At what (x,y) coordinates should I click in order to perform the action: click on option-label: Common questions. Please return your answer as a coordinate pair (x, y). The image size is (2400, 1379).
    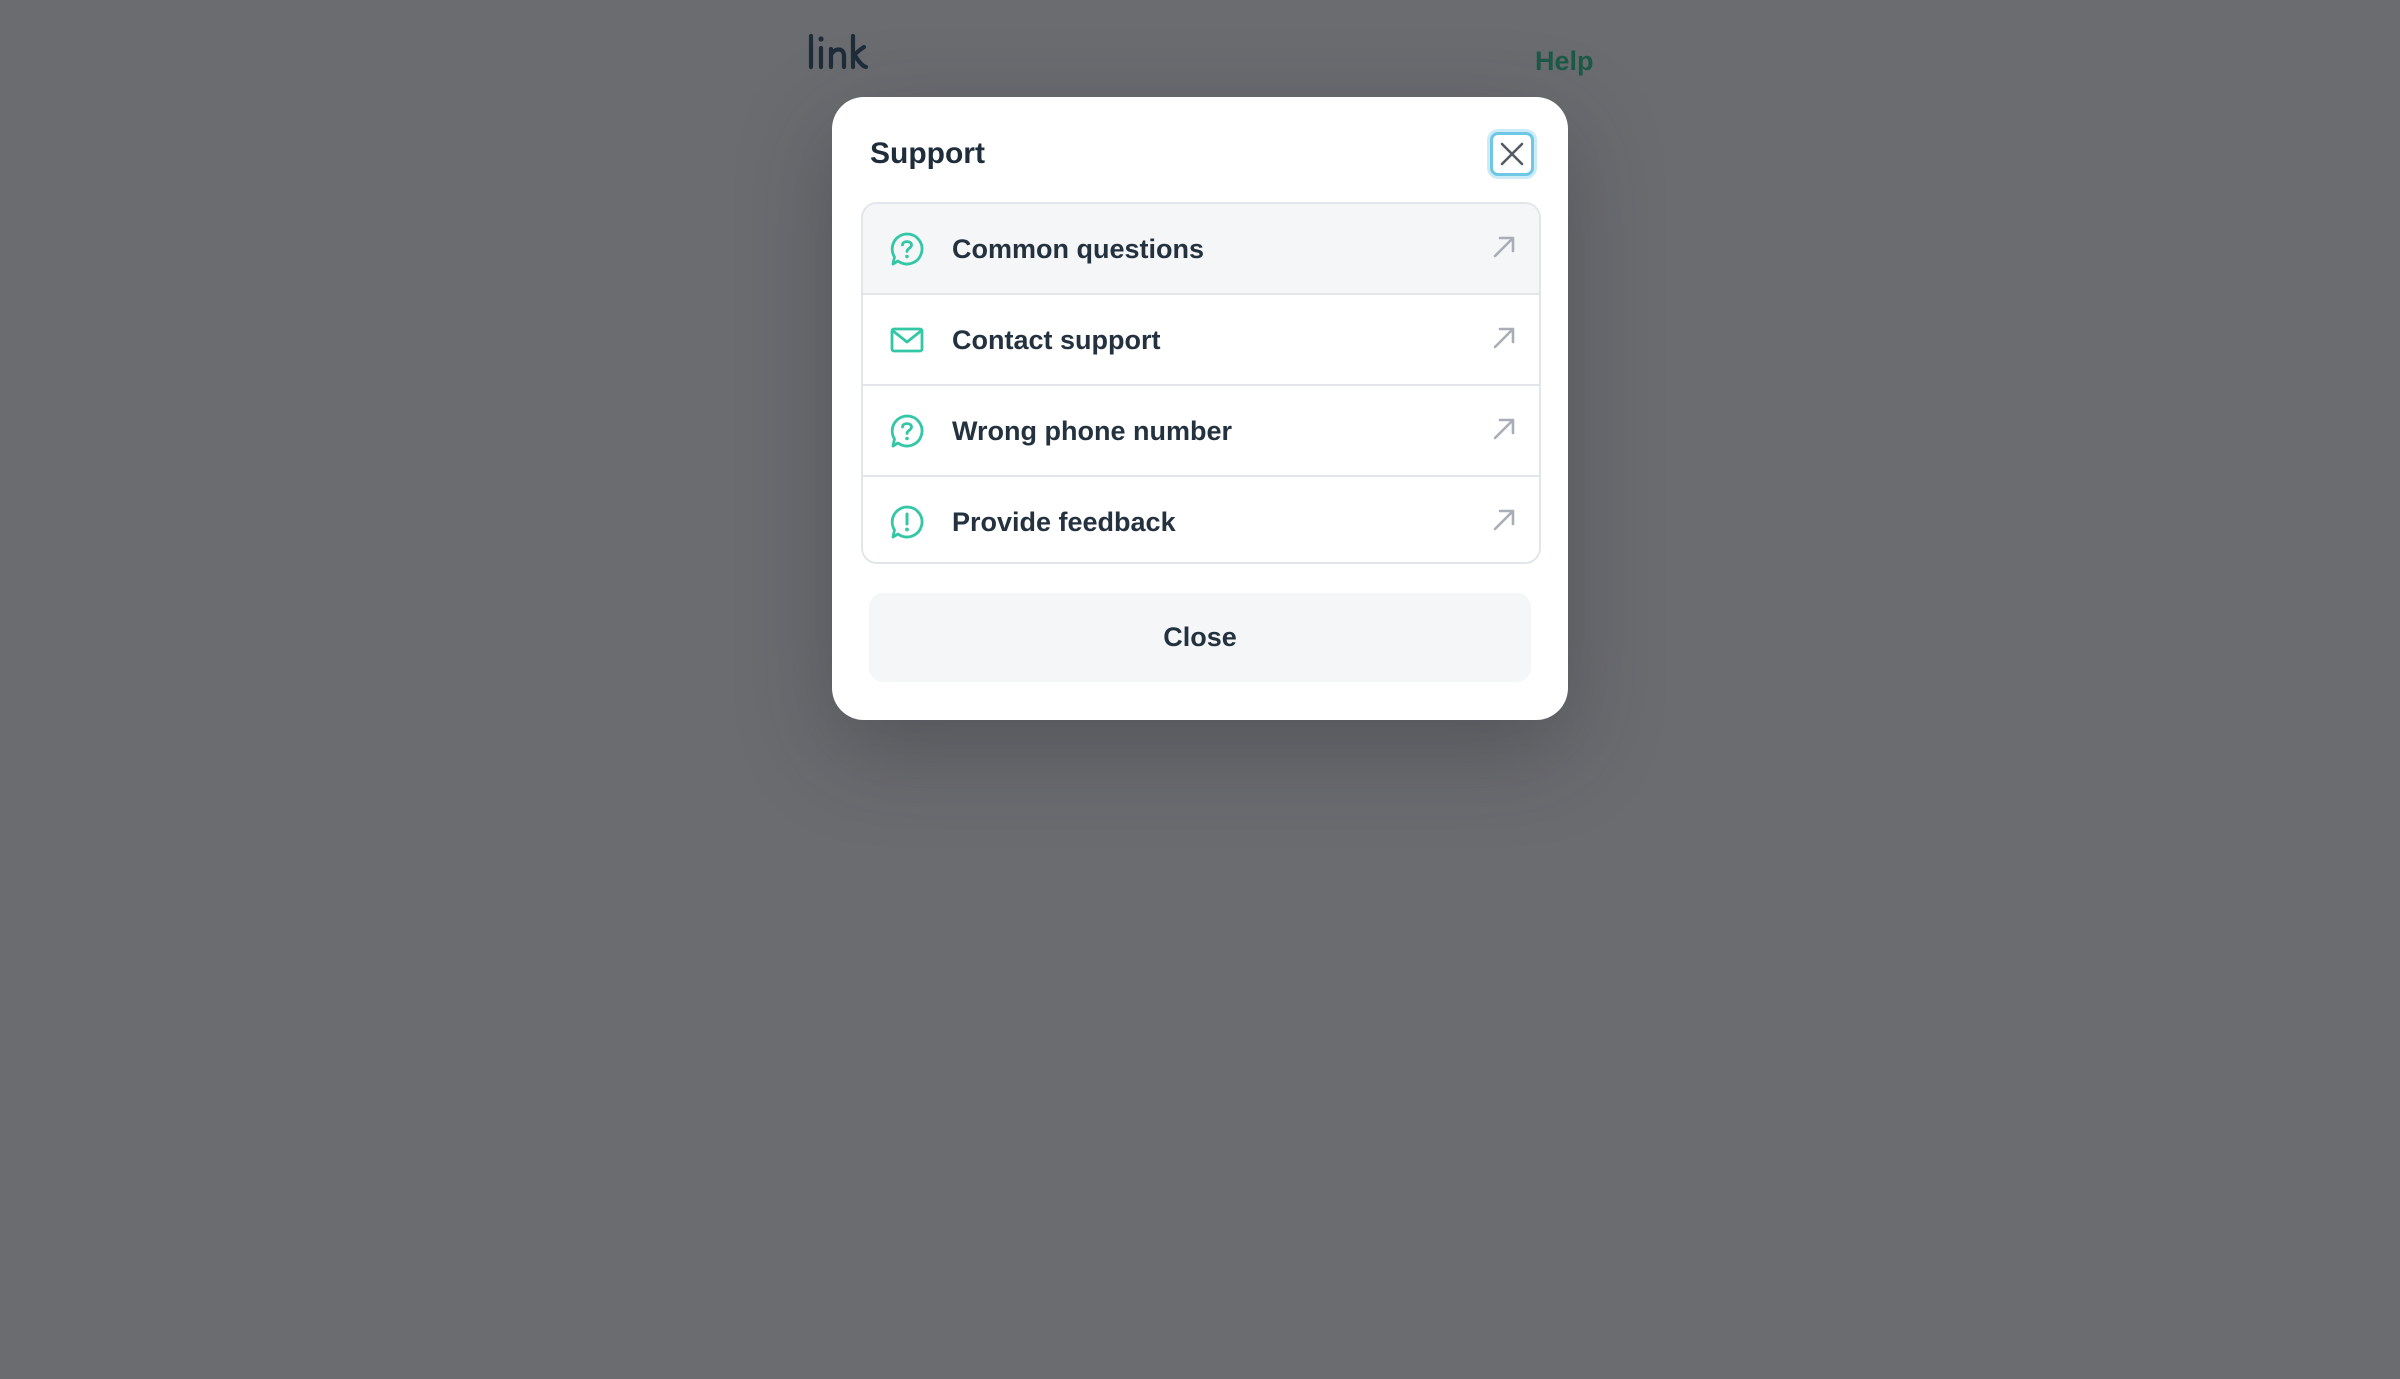
    Looking at the image, I should click on (1078, 249).